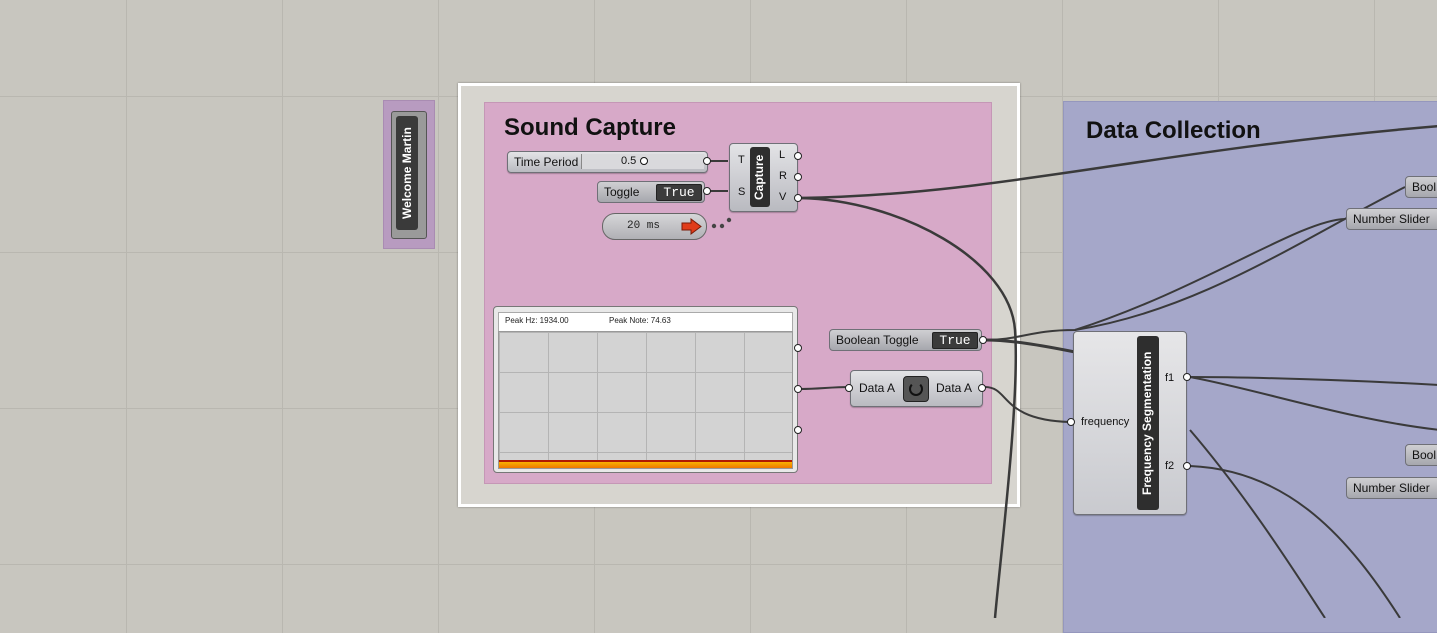  What do you see at coordinates (645, 464) in the screenshot?
I see `spectrum-bars` at bounding box center [645, 464].